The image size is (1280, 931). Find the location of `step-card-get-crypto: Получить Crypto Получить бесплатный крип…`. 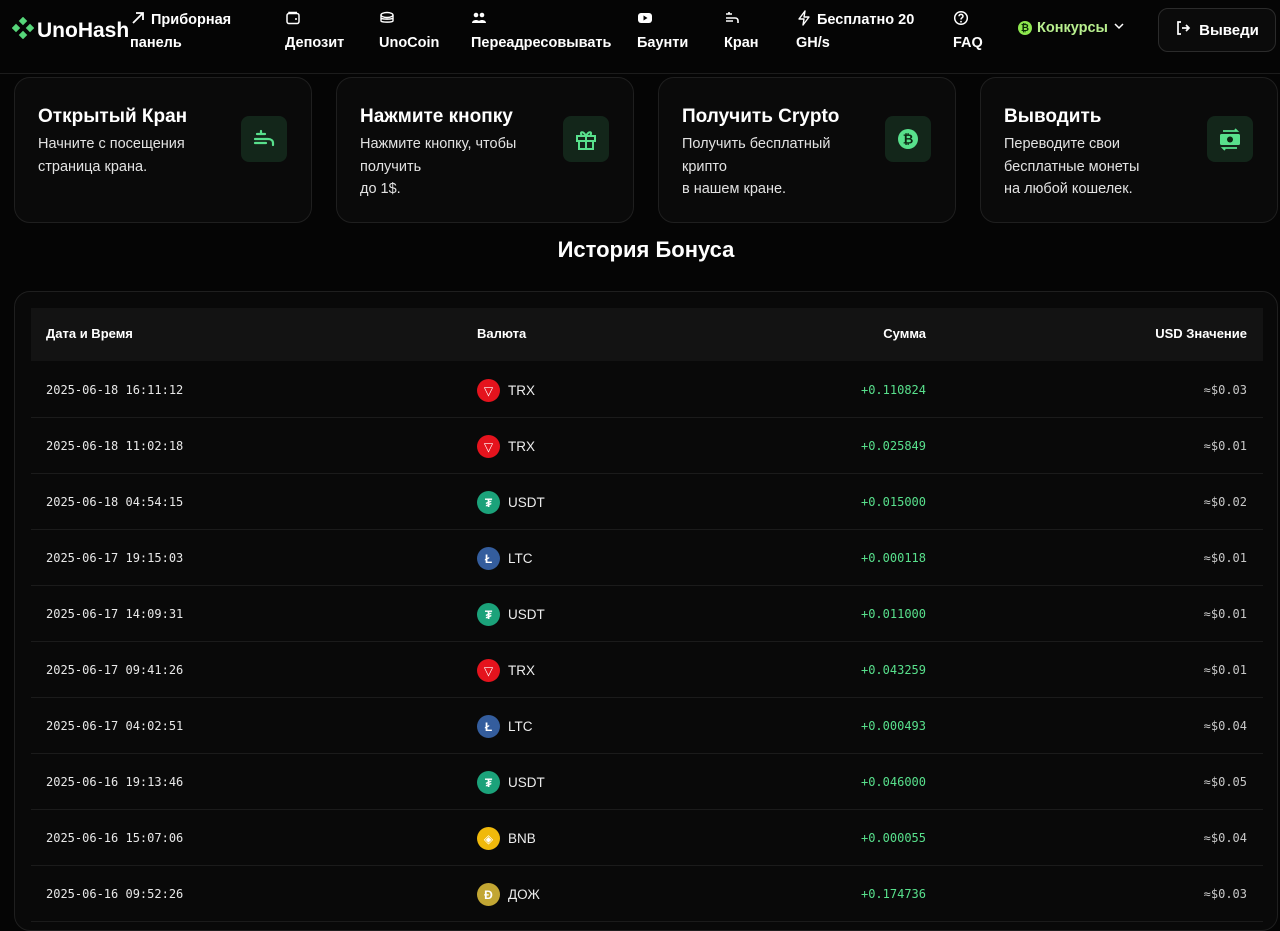

step-card-get-crypto: Получить Crypto Получить бесплатный крип… is located at coordinates (807, 150).